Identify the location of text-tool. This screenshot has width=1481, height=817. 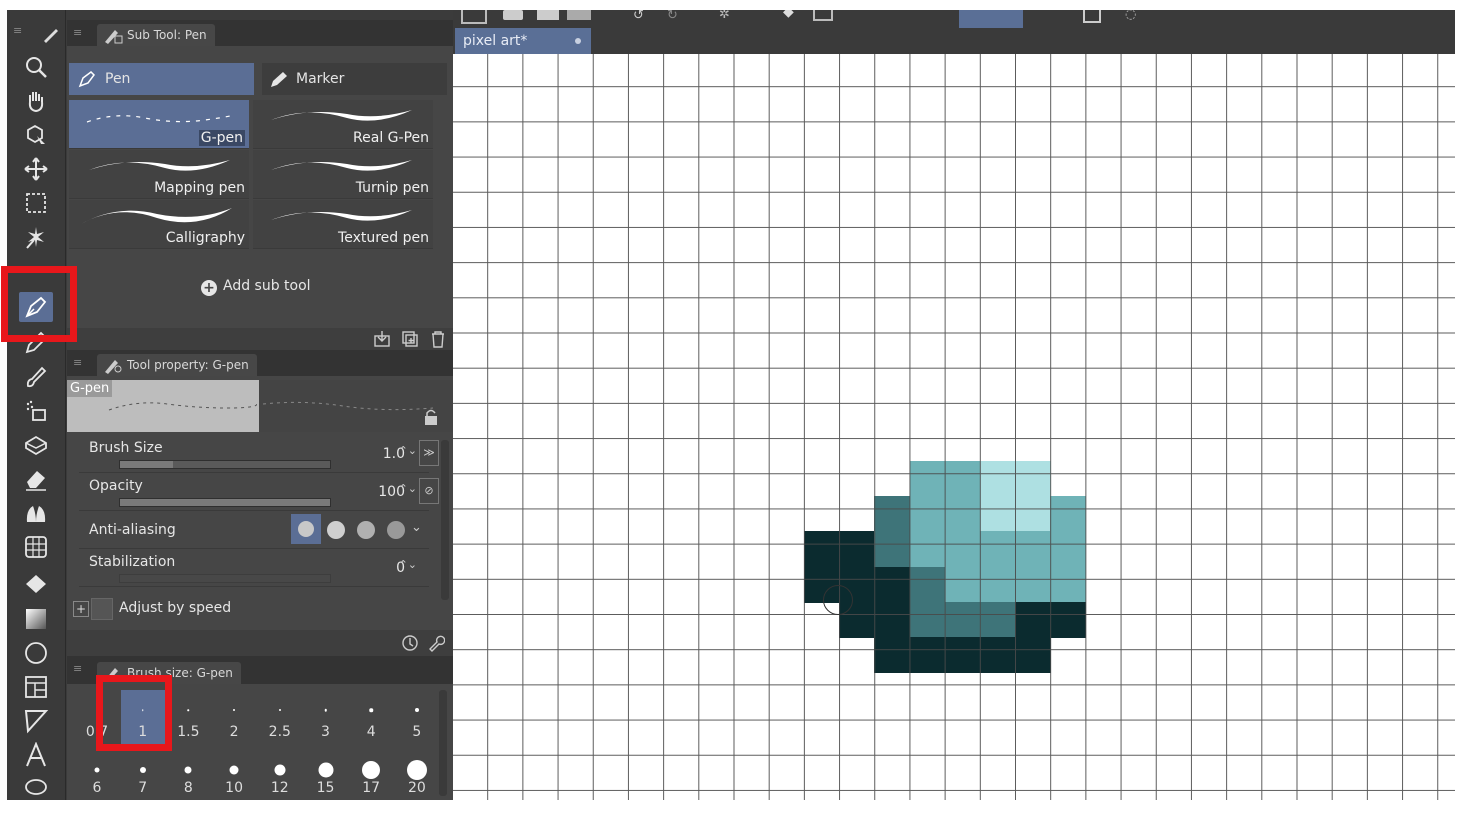
(36, 755).